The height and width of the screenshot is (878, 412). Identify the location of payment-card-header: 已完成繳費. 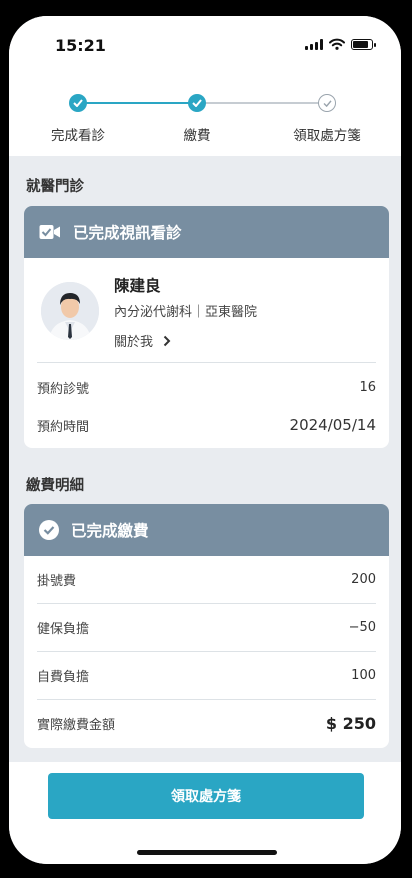
(206, 530).